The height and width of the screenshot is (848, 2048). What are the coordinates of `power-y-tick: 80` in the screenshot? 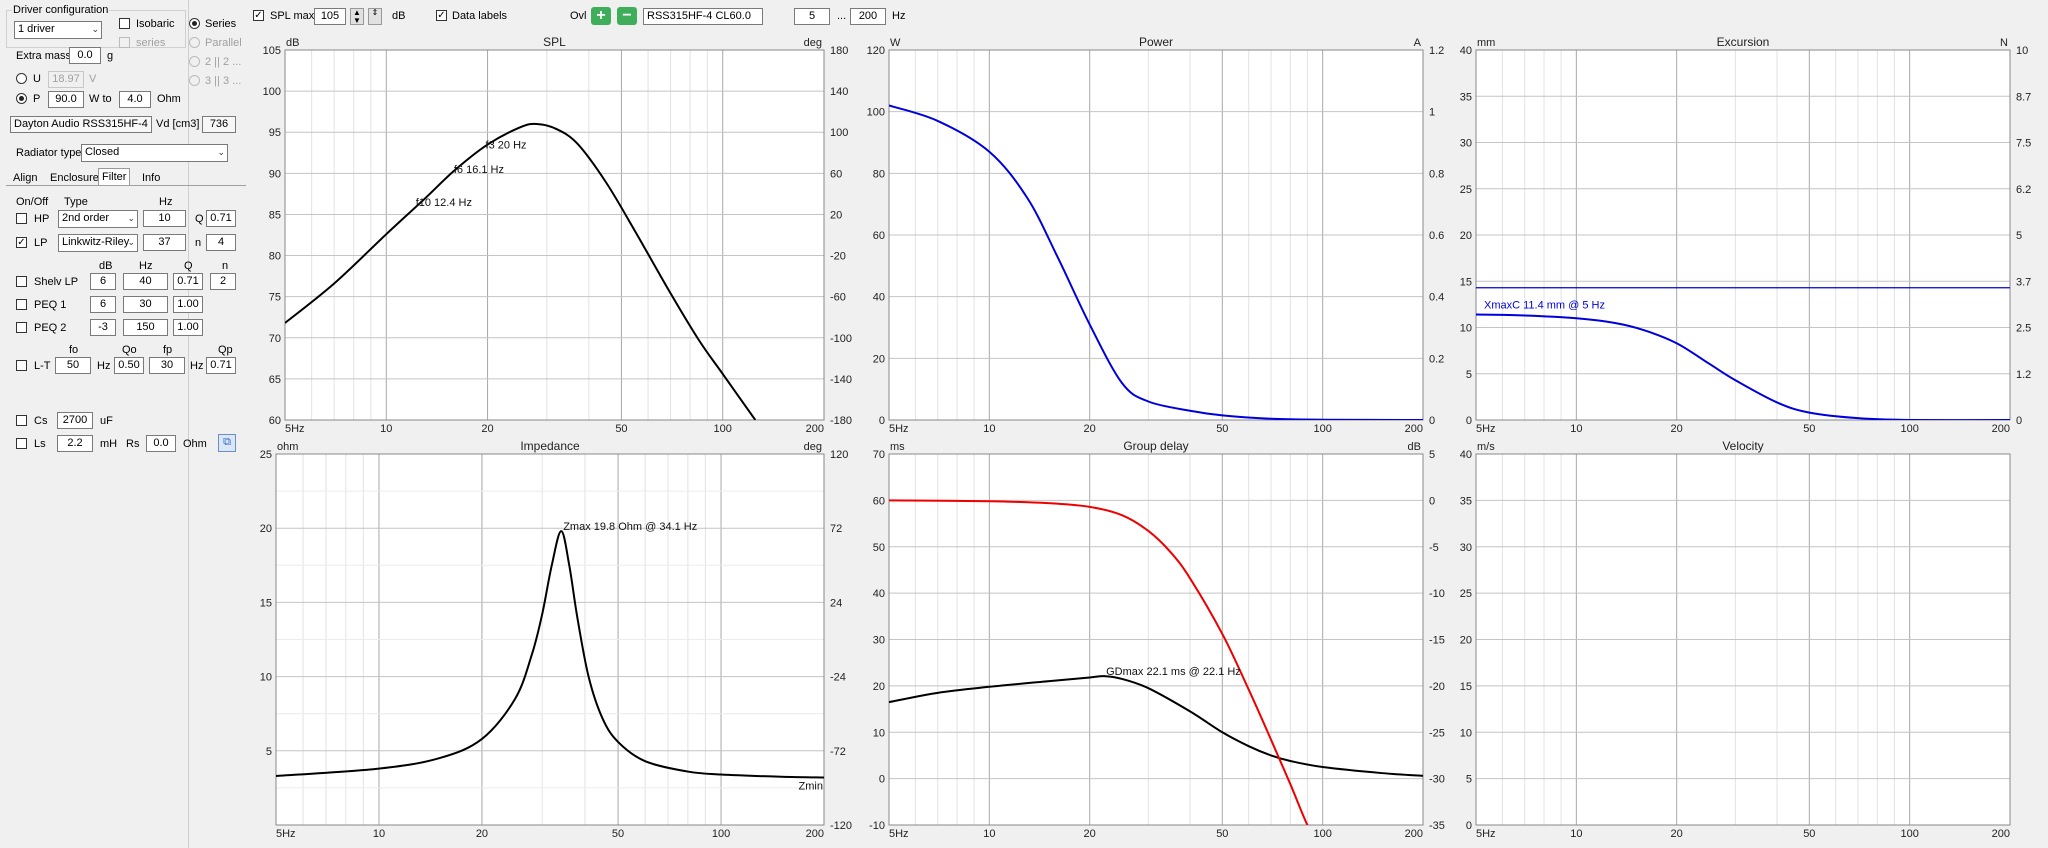 It's located at (879, 174).